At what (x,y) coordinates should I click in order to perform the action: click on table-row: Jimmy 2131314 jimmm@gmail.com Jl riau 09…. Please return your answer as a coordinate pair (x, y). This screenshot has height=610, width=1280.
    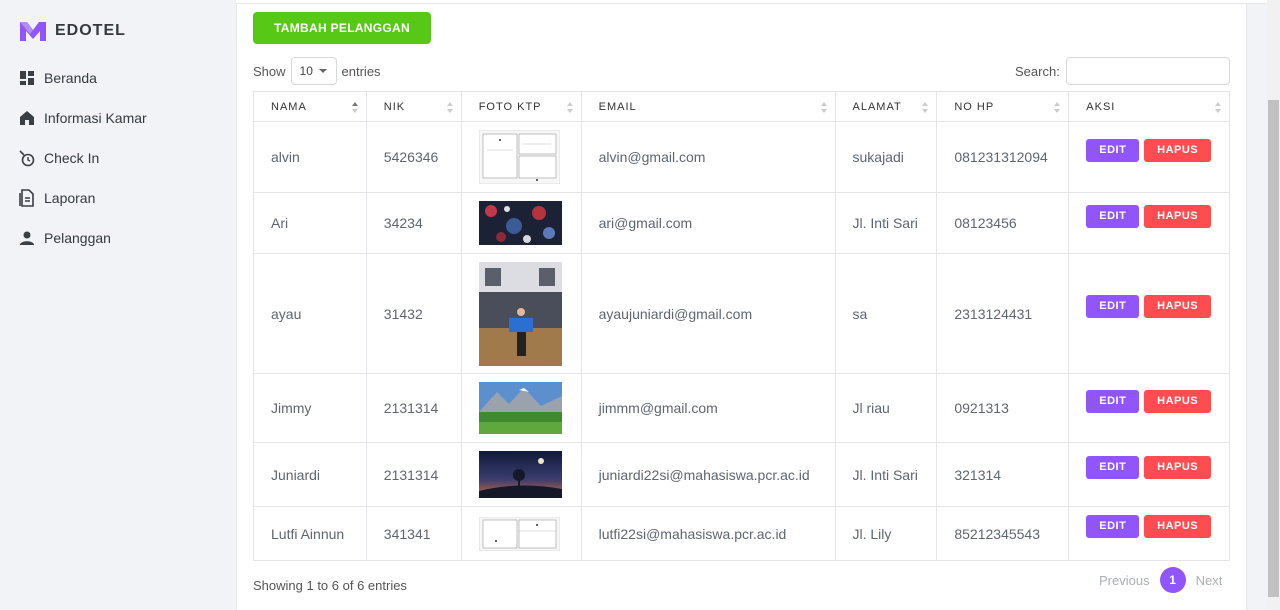
    Looking at the image, I should click on (741, 408).